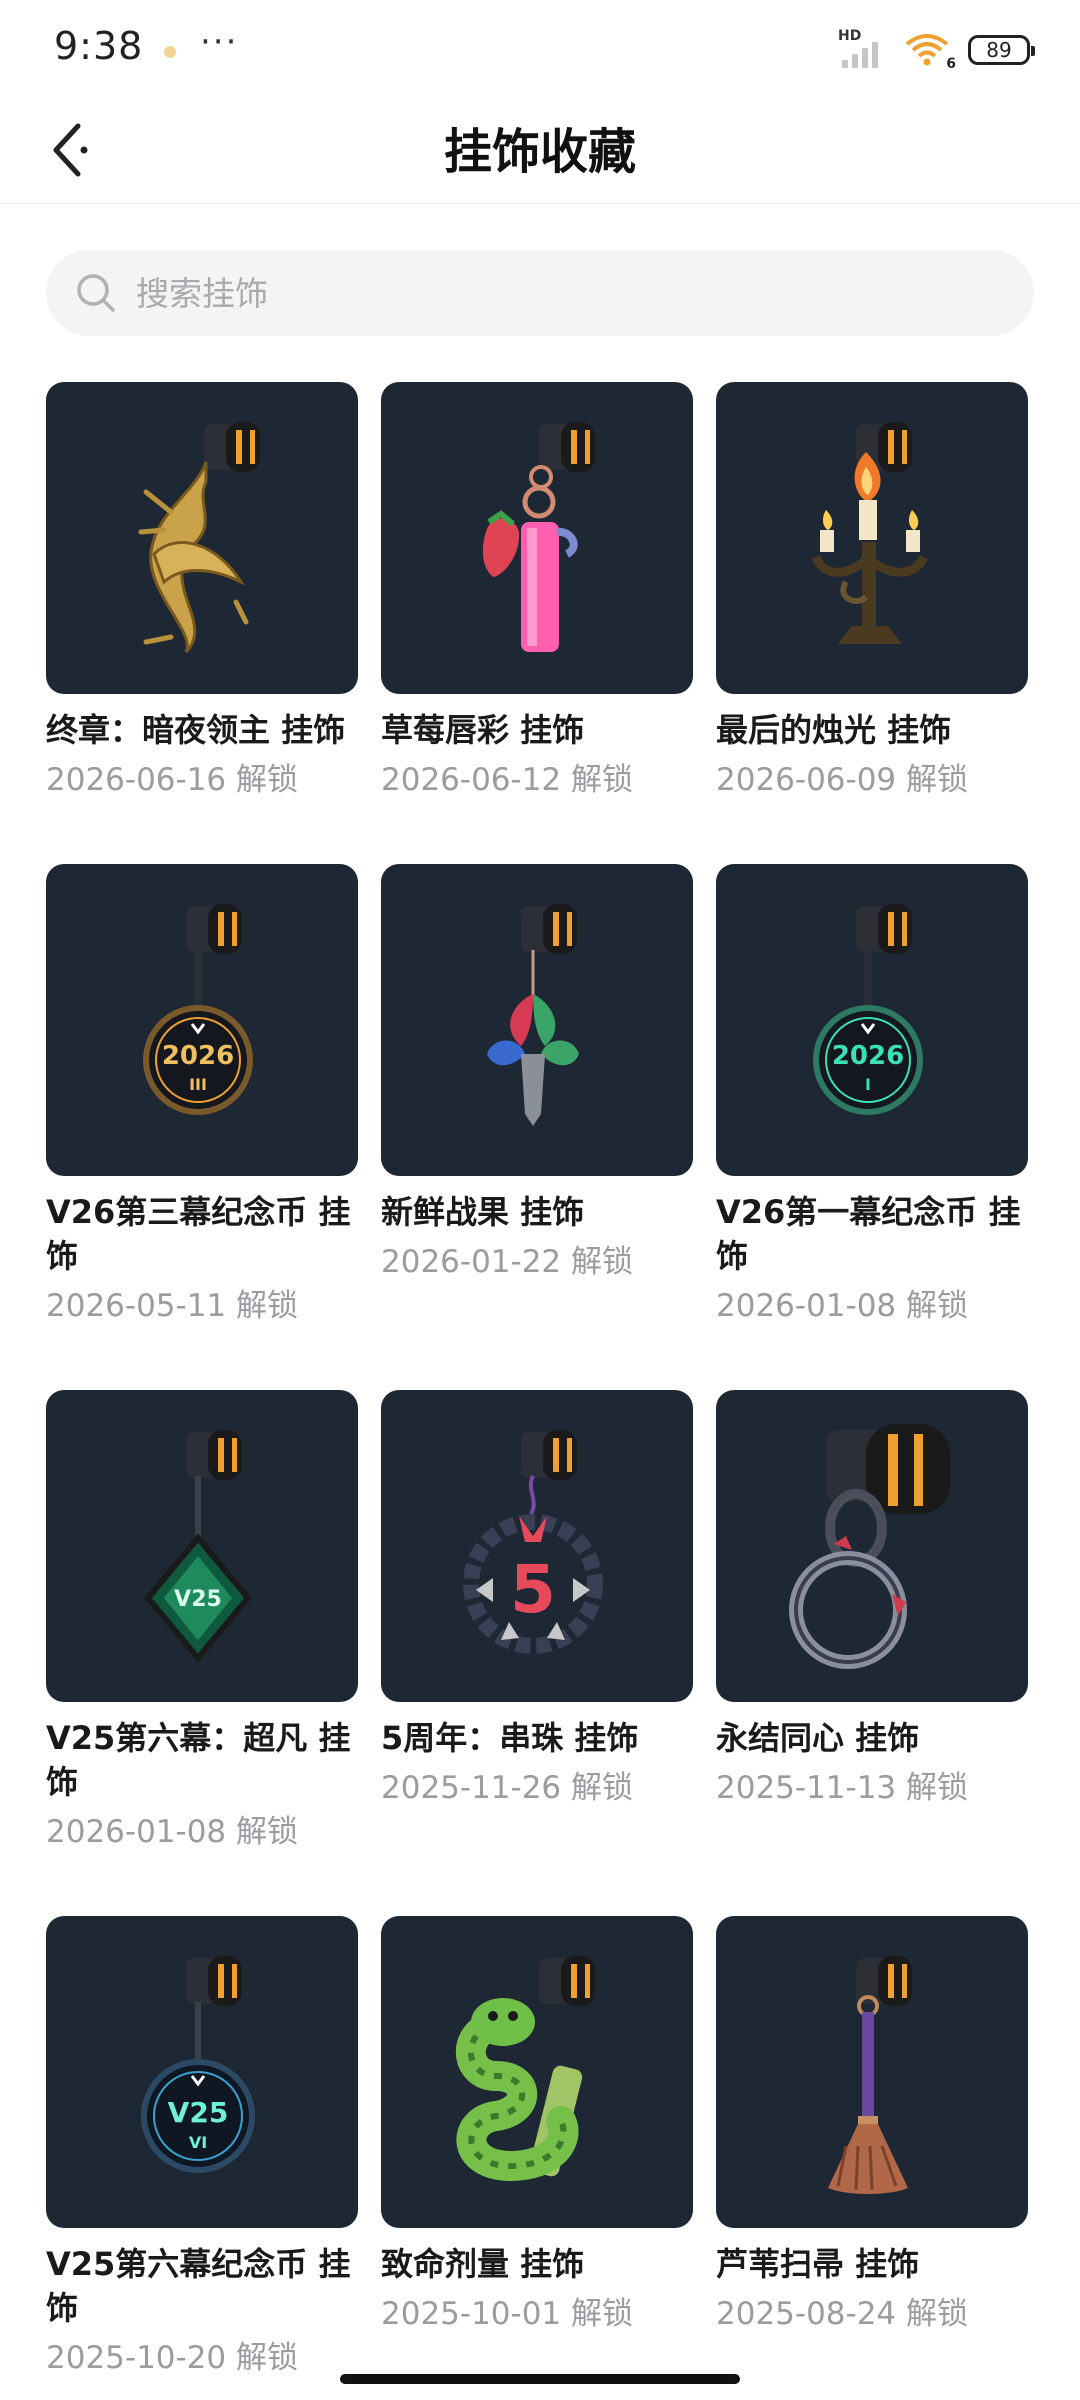  I want to click on coin-year-text: V25, so click(198, 2112).